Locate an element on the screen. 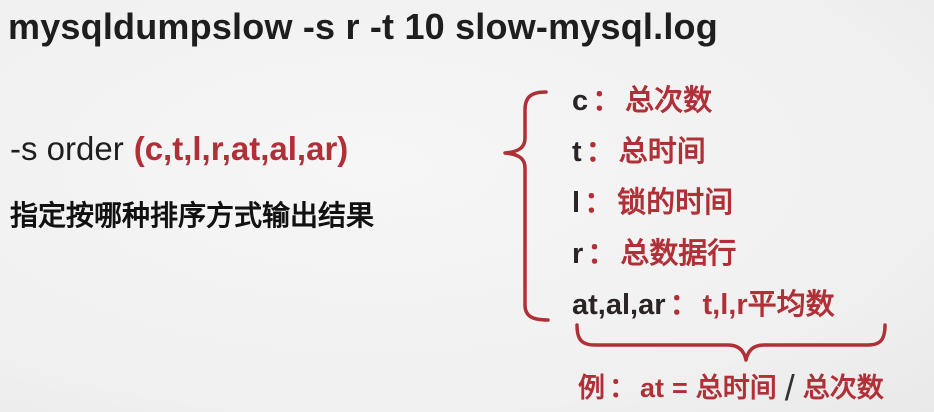 This screenshot has width=934, height=412. order-key: l is located at coordinates (576, 203).